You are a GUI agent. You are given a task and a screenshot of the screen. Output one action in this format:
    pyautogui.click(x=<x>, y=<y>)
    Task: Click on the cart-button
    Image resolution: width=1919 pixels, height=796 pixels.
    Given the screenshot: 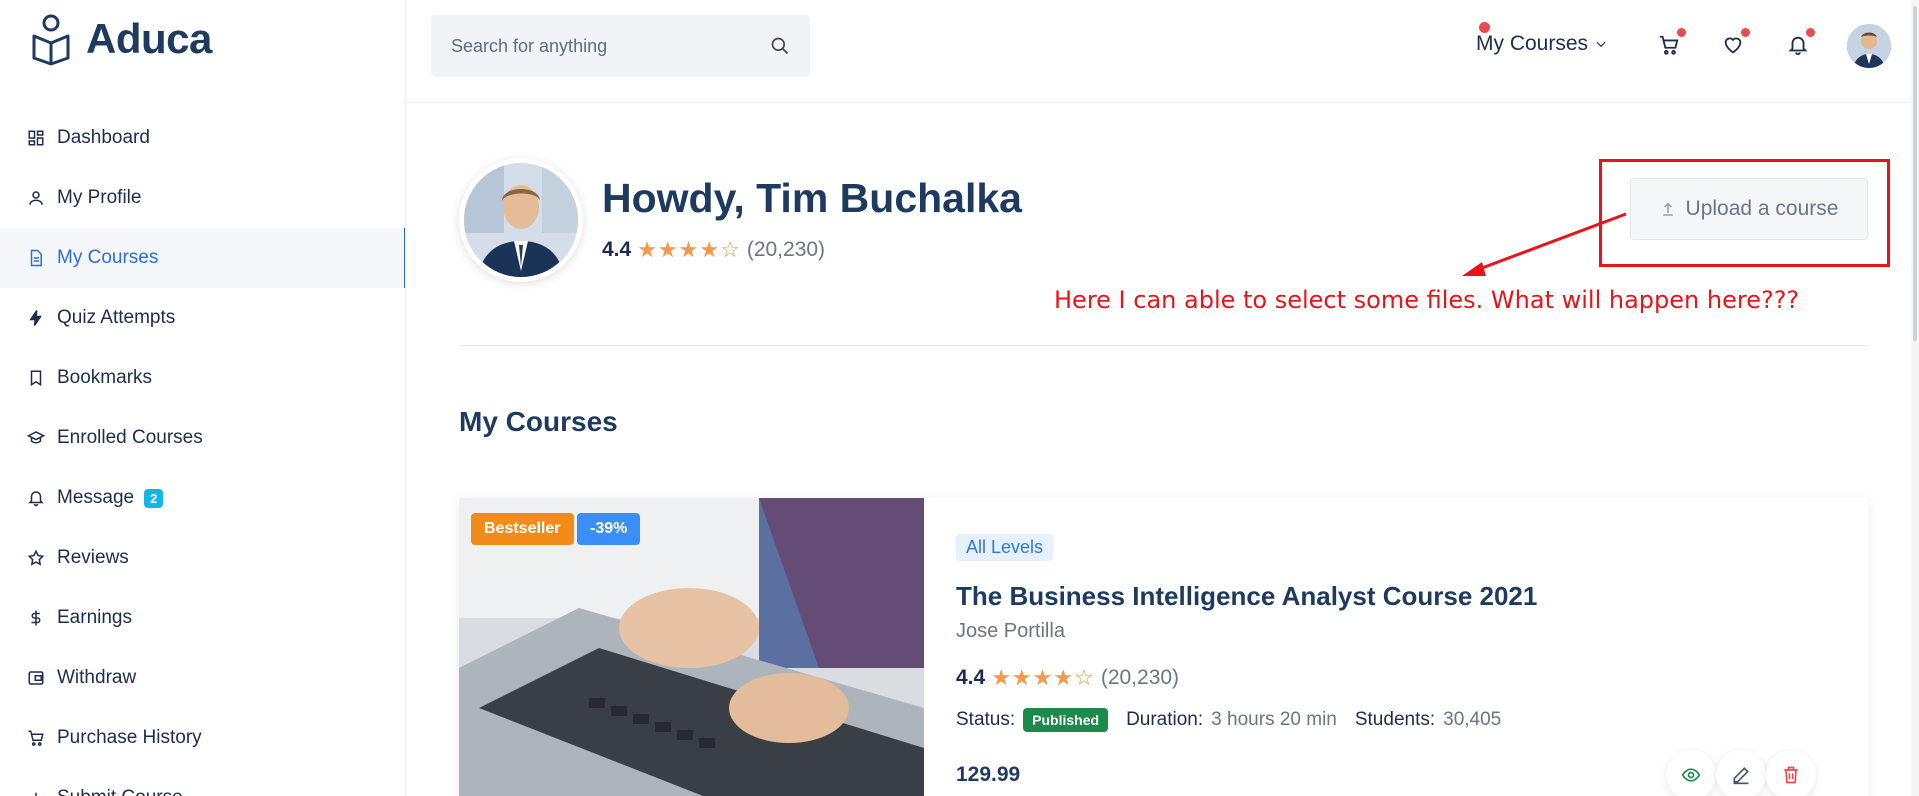 What is the action you would take?
    pyautogui.click(x=1671, y=43)
    